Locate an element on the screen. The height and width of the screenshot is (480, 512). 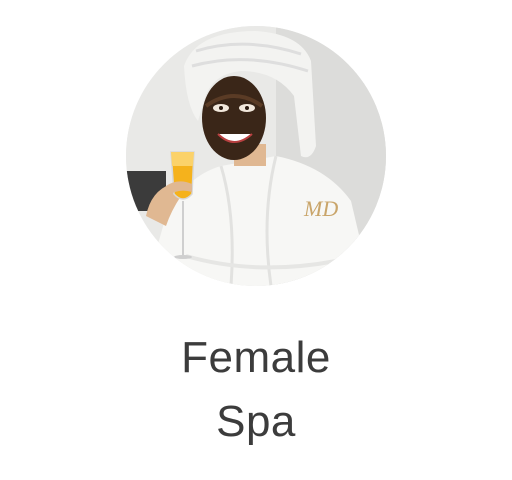
category-label-line1: Female is located at coordinates (256, 358).